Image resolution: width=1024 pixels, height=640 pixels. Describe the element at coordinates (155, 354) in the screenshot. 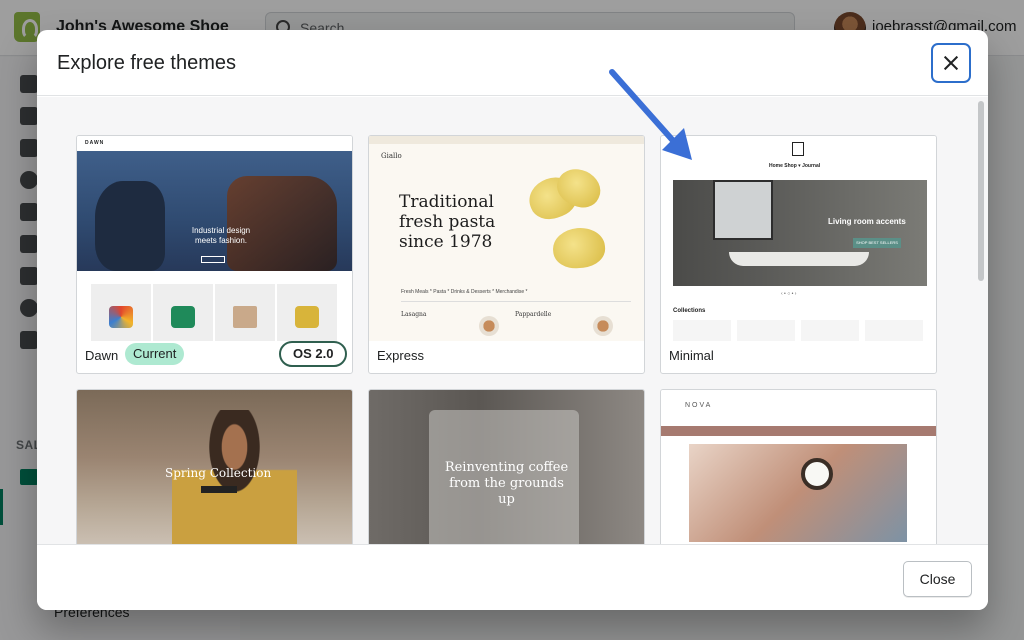

I see `status-badge: Current` at that location.